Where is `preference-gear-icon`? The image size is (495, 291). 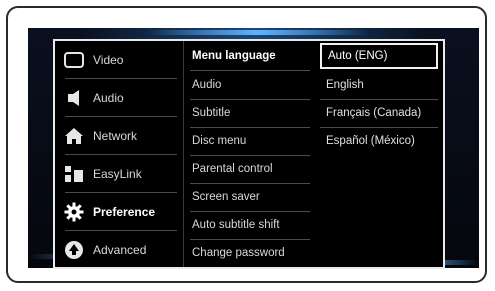
preference-gear-icon is located at coordinates (74, 212).